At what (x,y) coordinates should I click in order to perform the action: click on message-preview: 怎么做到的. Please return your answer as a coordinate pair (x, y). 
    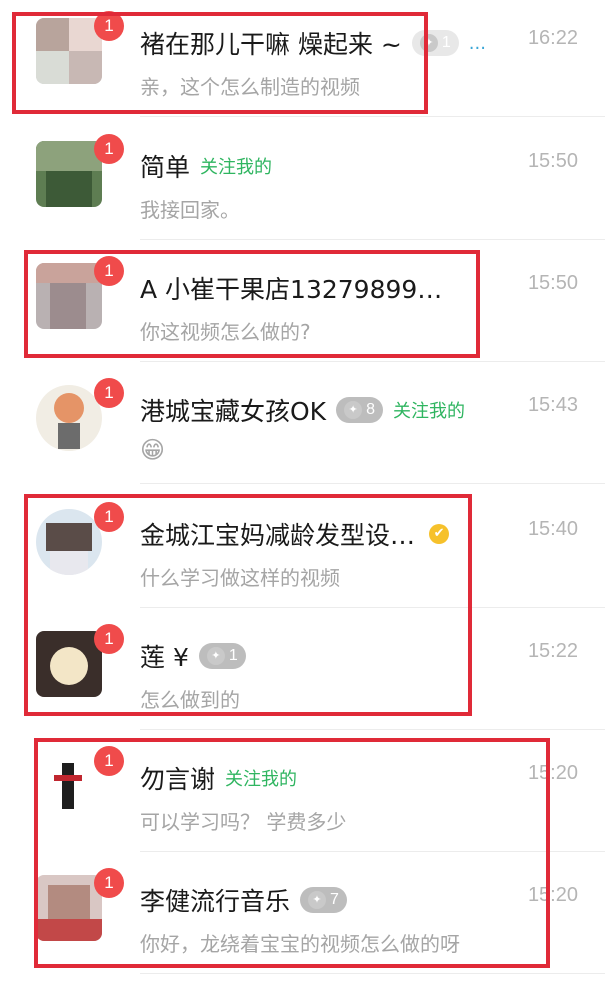
    Looking at the image, I should click on (190, 700).